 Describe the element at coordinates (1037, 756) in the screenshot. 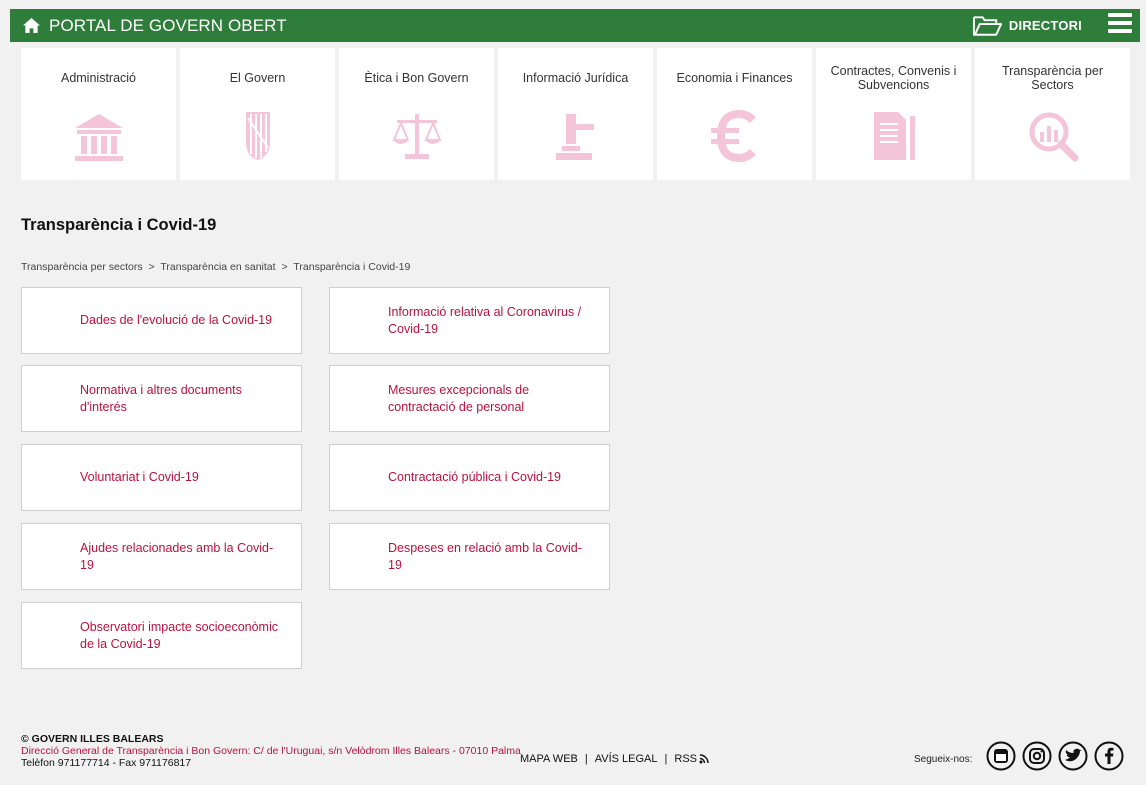

I see `instagram-icon` at that location.